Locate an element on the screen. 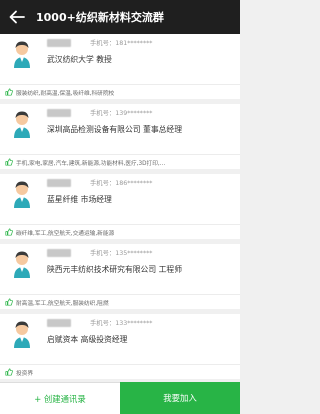 The width and height of the screenshot is (320, 414). create-contacts-button: + 创建通讯录 is located at coordinates (60, 398).